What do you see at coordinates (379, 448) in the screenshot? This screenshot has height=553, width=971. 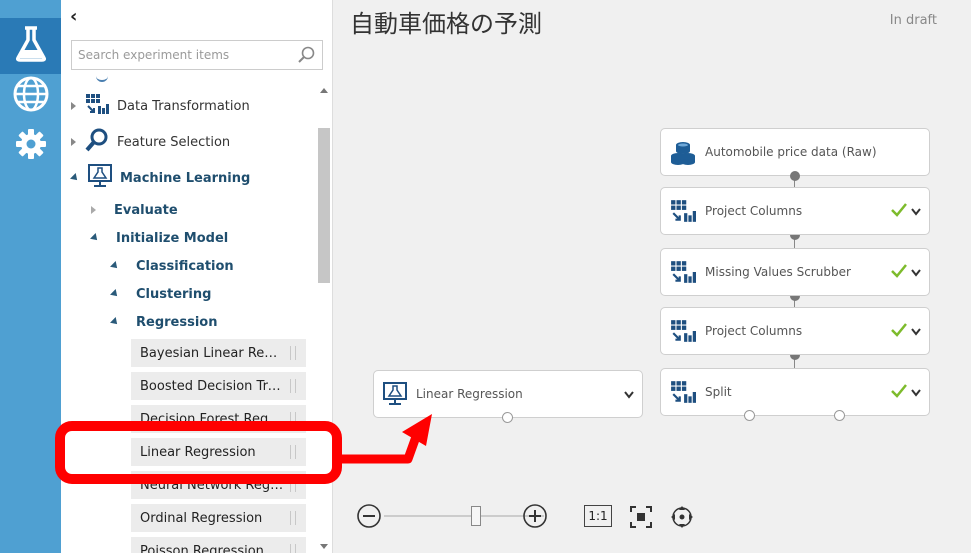 I see `arrow-shaft` at bounding box center [379, 448].